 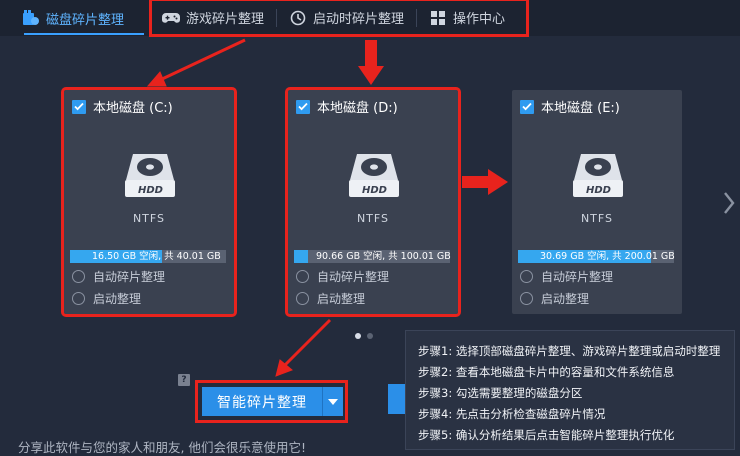 What do you see at coordinates (546, 435) in the screenshot?
I see `step-text: 步骤5: 确认分析结果后点击智能碎片整理执行优化` at bounding box center [546, 435].